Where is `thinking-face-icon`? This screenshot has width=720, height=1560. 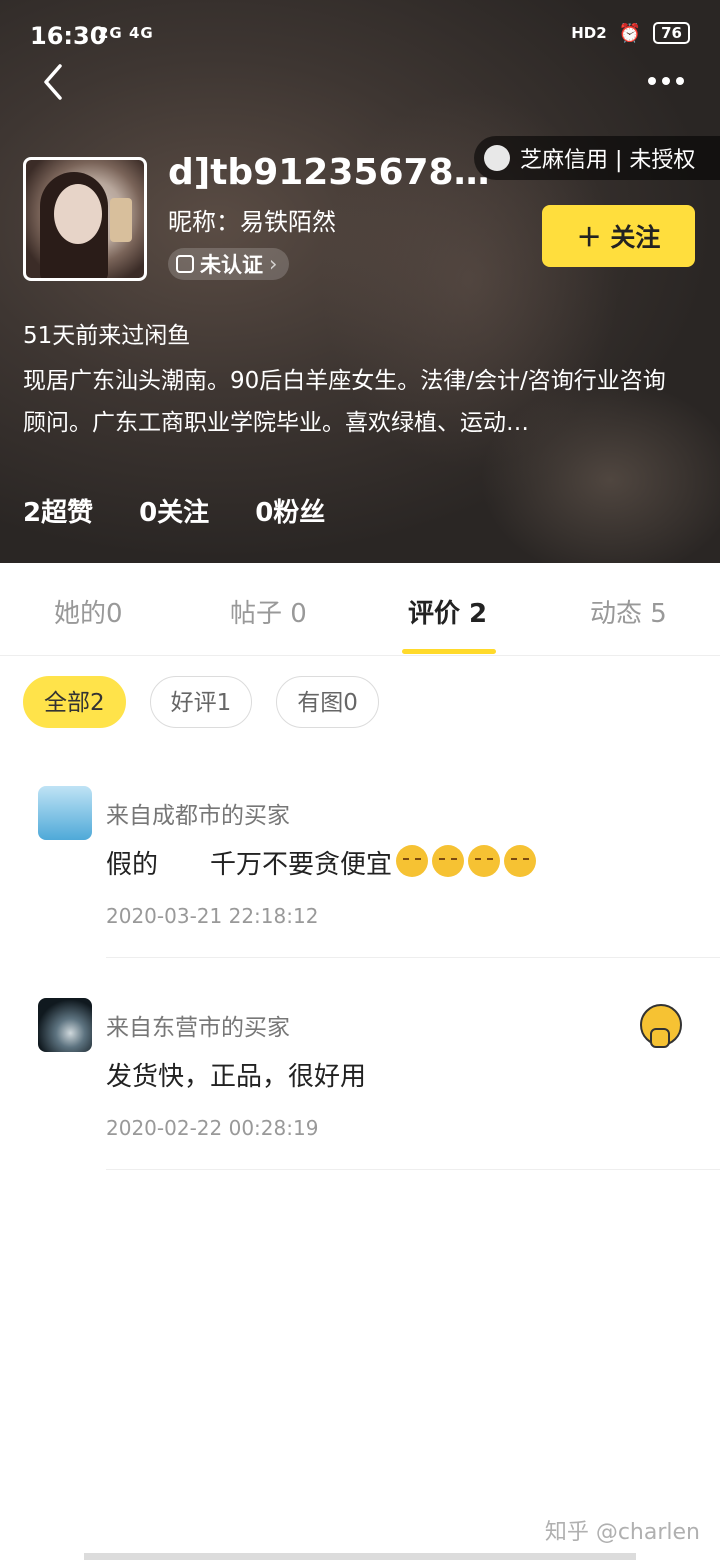 thinking-face-icon is located at coordinates (661, 1026).